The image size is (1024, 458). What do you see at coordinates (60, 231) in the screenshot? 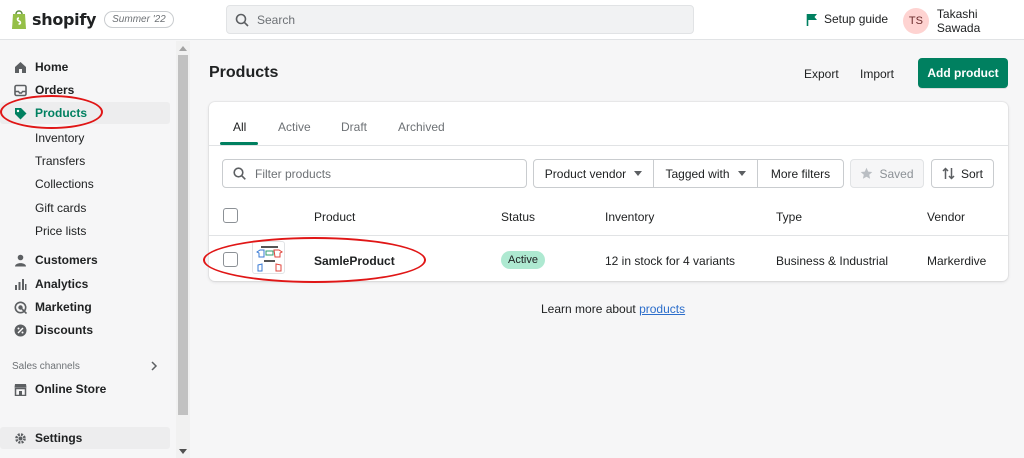
I see `sidebar-subitem-price-lists: Price lists` at bounding box center [60, 231].